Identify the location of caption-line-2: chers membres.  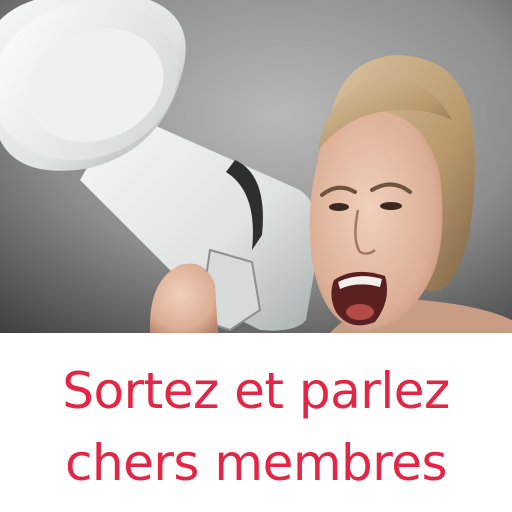
(256, 463).